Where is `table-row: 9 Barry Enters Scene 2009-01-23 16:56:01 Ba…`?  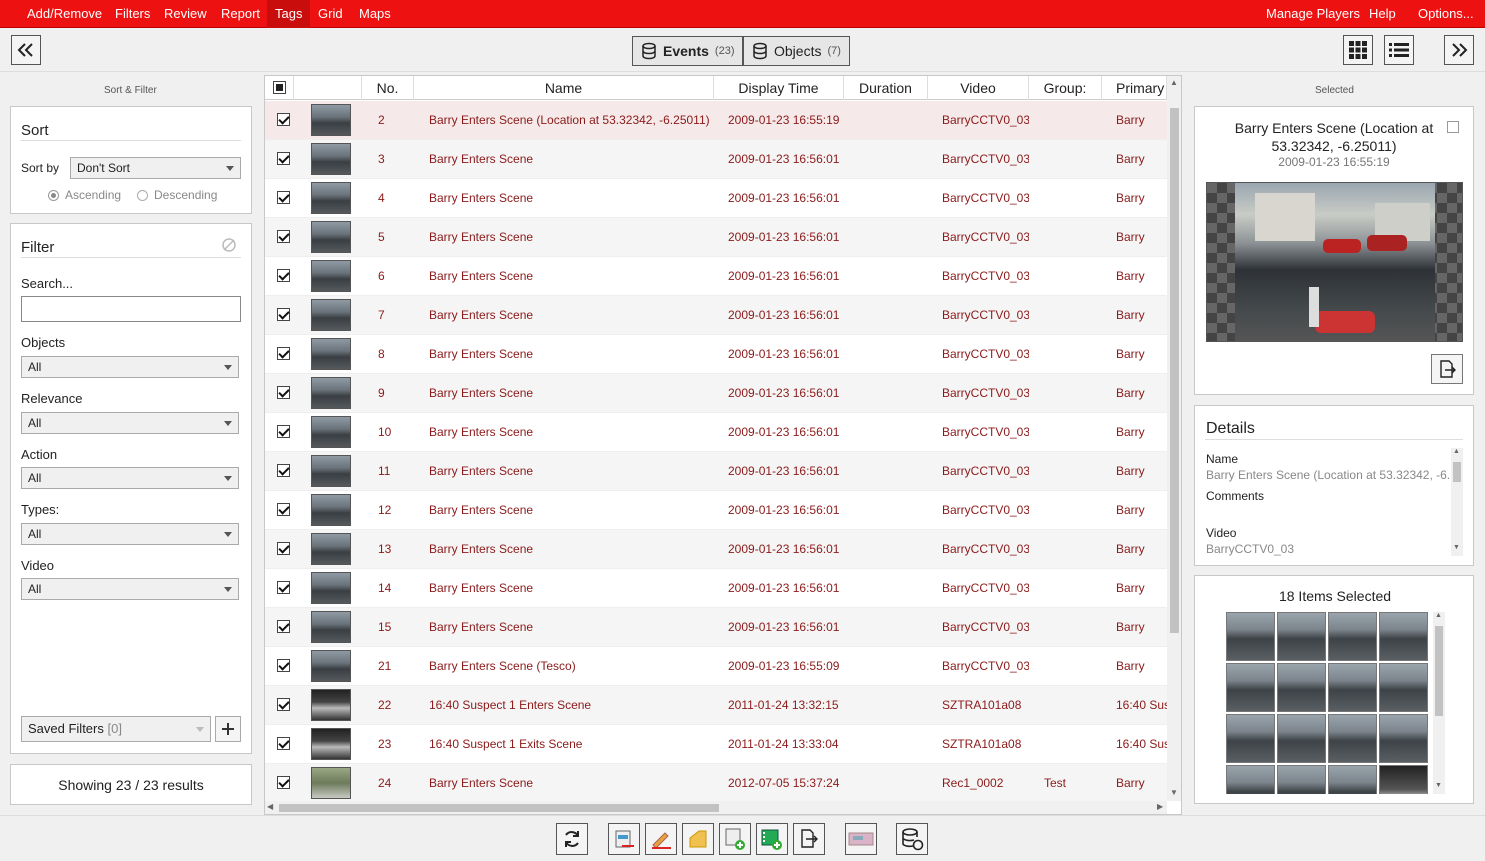 table-row: 9 Barry Enters Scene 2009-01-23 16:56:01 Ba… is located at coordinates (716, 393).